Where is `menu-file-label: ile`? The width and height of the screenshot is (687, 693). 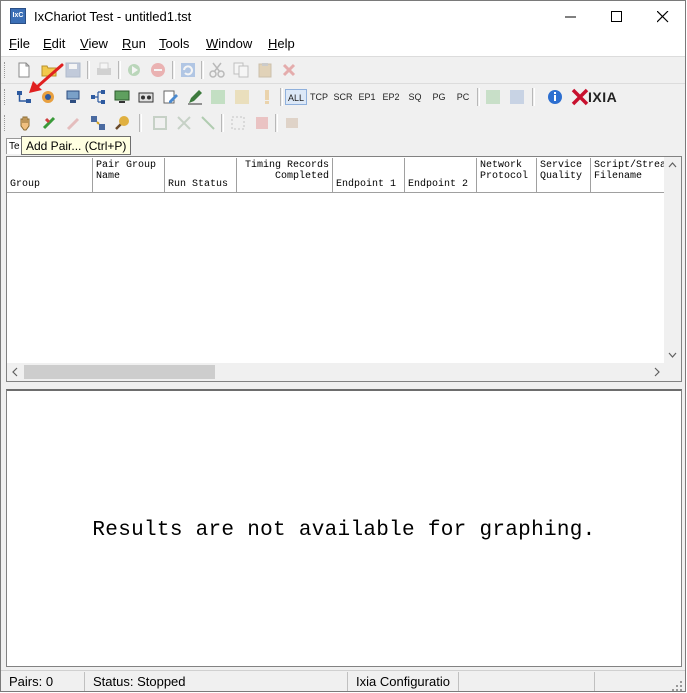 menu-file-label: ile is located at coordinates (23, 43).